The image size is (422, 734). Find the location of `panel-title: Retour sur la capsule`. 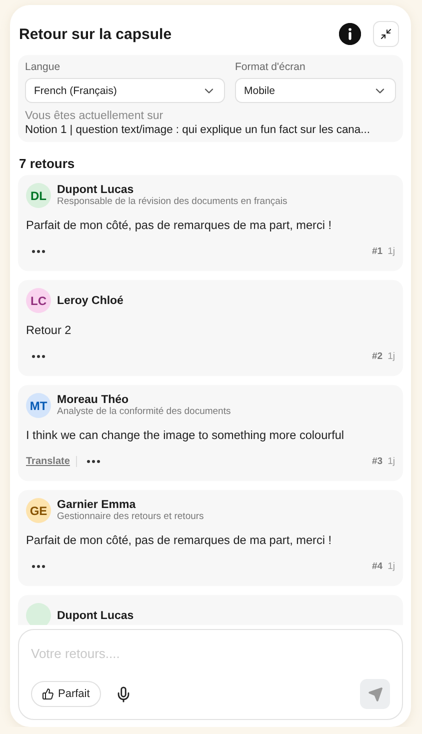

panel-title: Retour sur la capsule is located at coordinates (96, 34).